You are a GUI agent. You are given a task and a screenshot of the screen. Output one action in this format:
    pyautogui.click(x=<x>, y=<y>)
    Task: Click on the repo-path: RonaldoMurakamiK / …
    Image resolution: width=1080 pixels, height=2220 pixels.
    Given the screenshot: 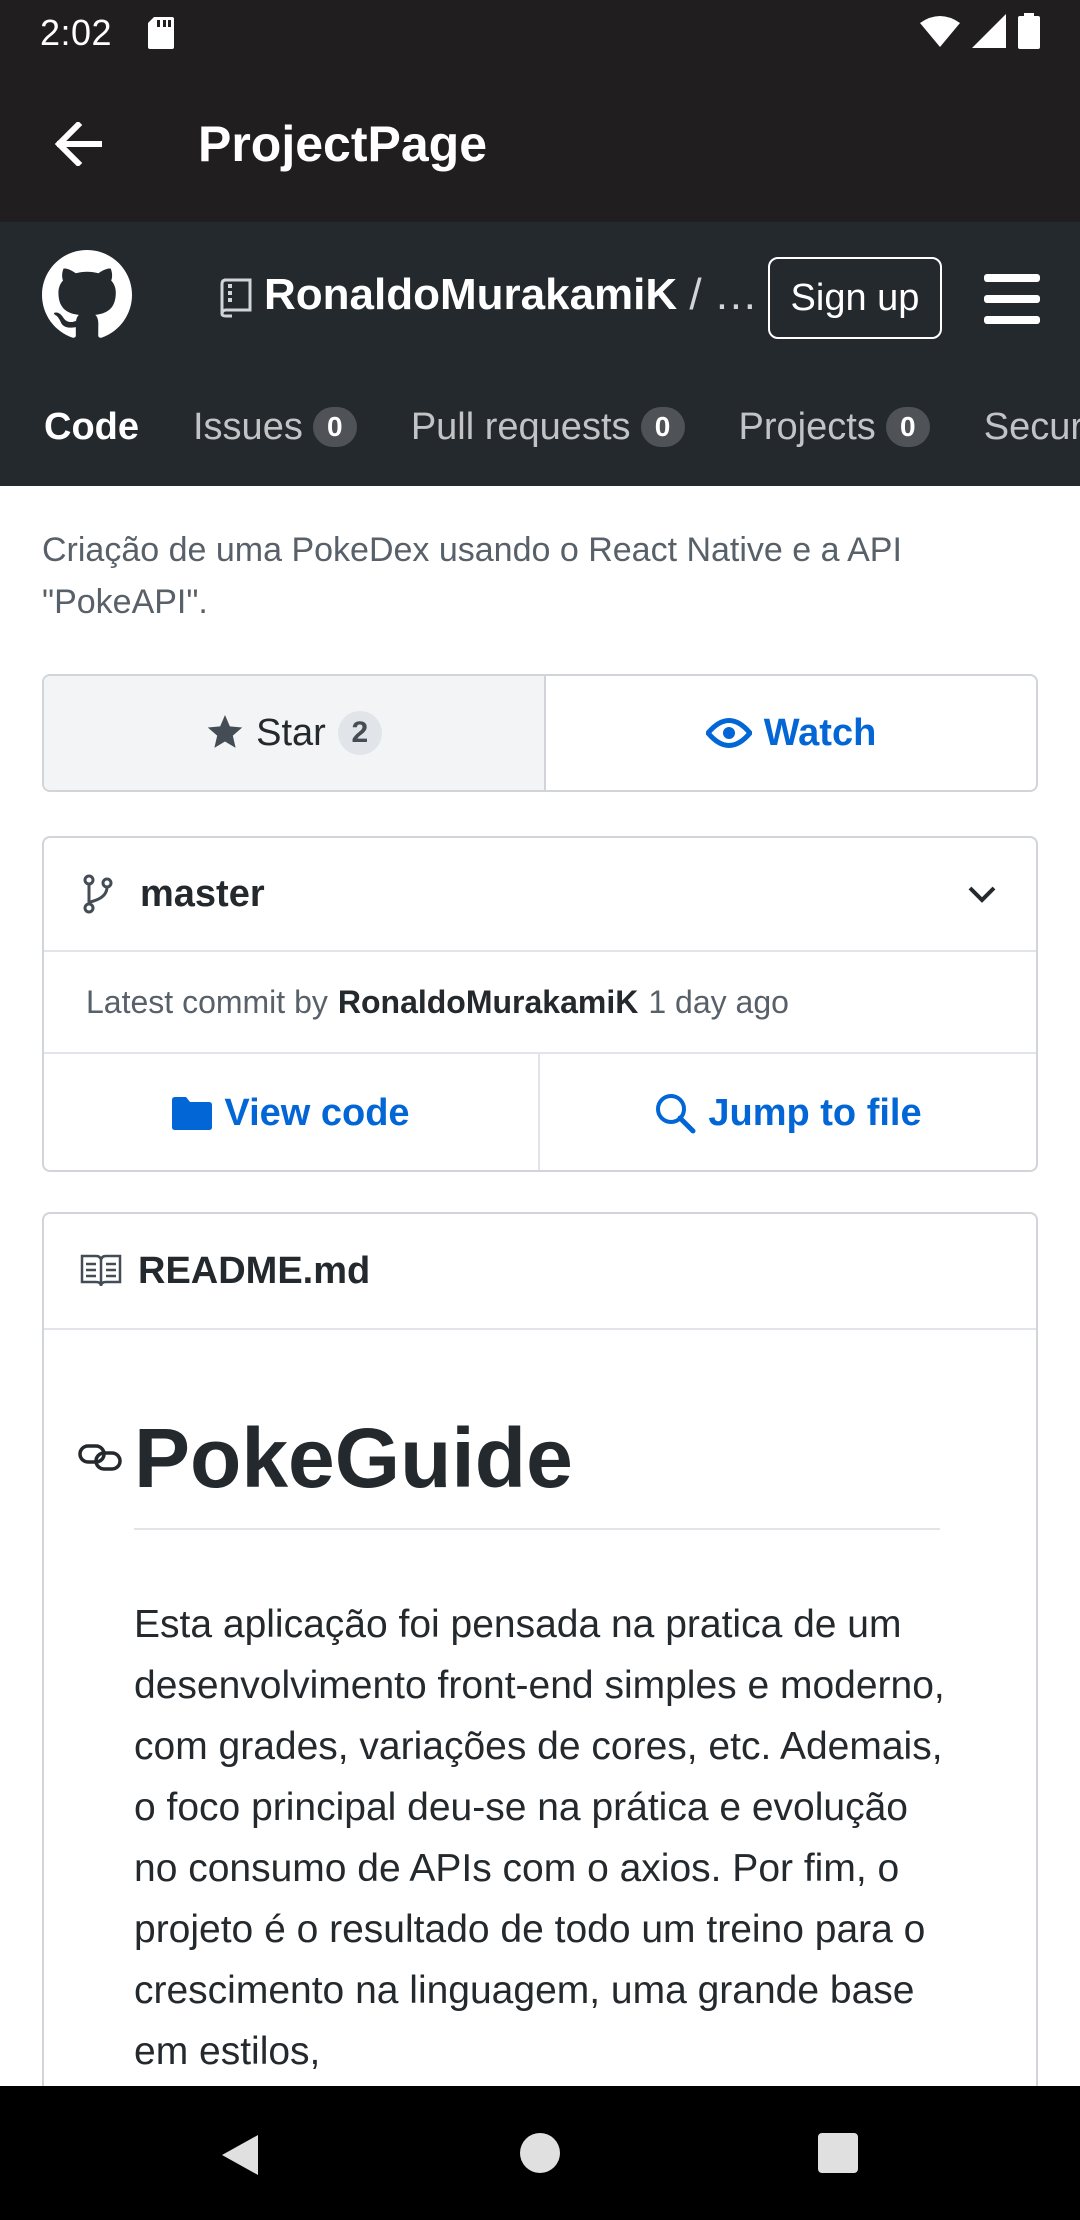 What is the action you would take?
    pyautogui.click(x=511, y=295)
    